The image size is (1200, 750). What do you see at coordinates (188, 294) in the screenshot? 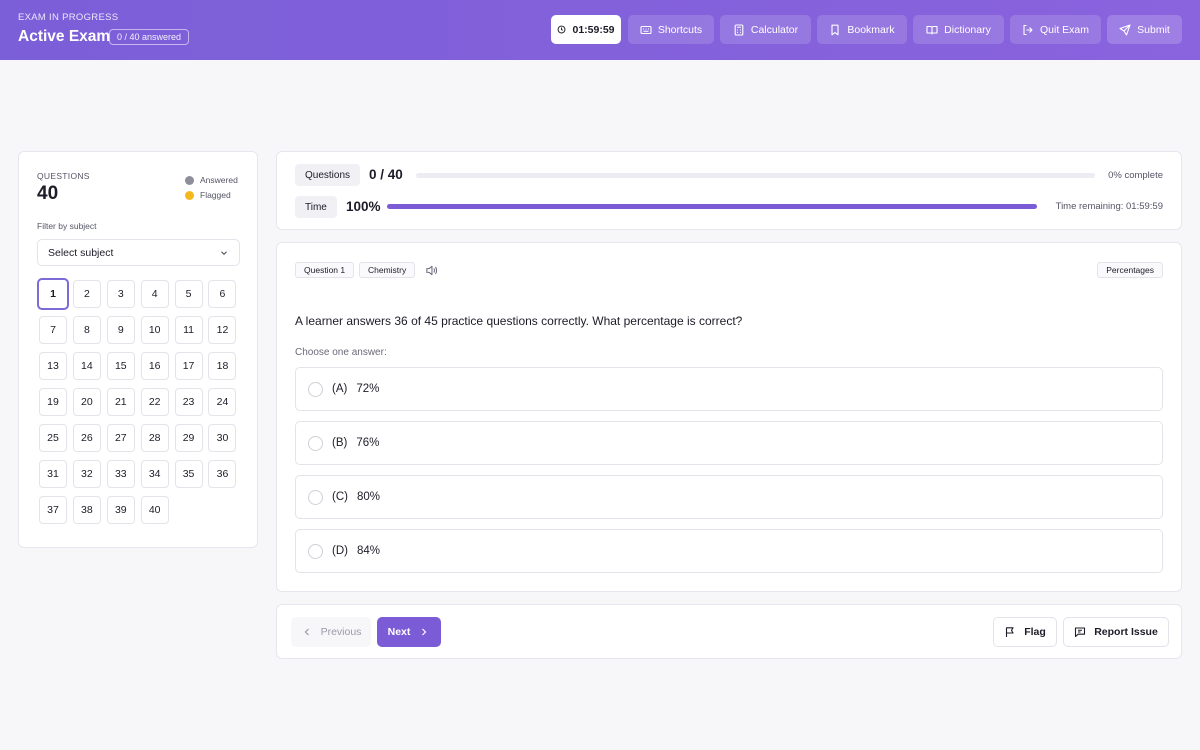
I see `question-nav-button: 5` at bounding box center [188, 294].